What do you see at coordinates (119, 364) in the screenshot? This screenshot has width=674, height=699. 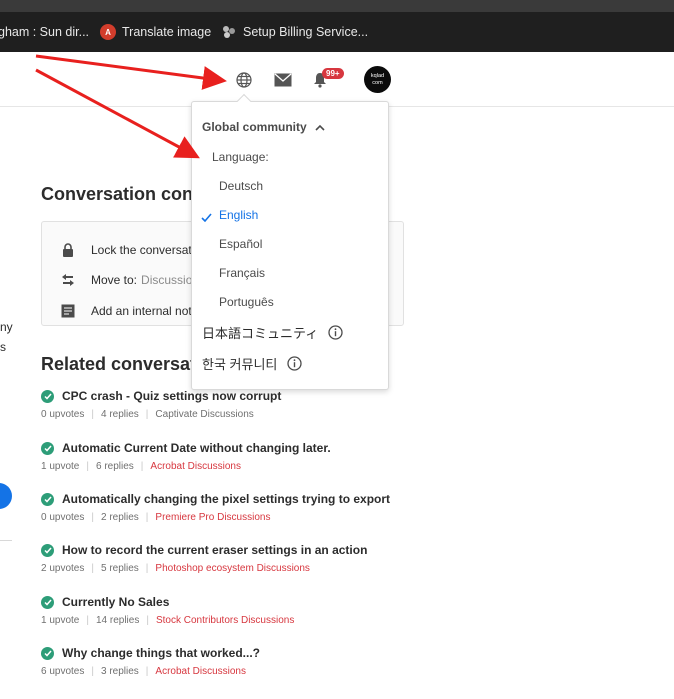 I see `related-conversations-title: Related conversat` at bounding box center [119, 364].